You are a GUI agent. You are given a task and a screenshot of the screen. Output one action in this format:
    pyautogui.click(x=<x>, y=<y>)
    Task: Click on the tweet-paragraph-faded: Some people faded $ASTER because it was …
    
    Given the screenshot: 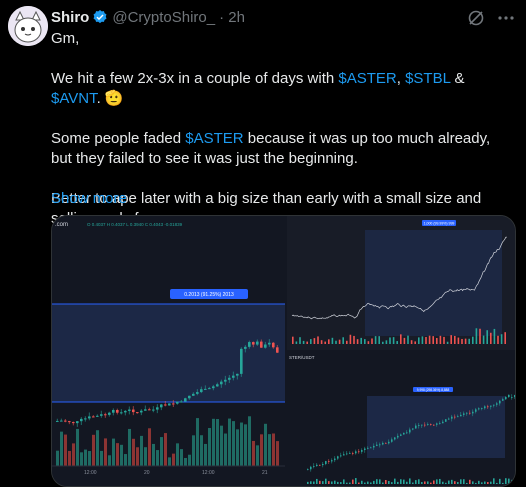 What is the action you would take?
    pyautogui.click(x=271, y=148)
    